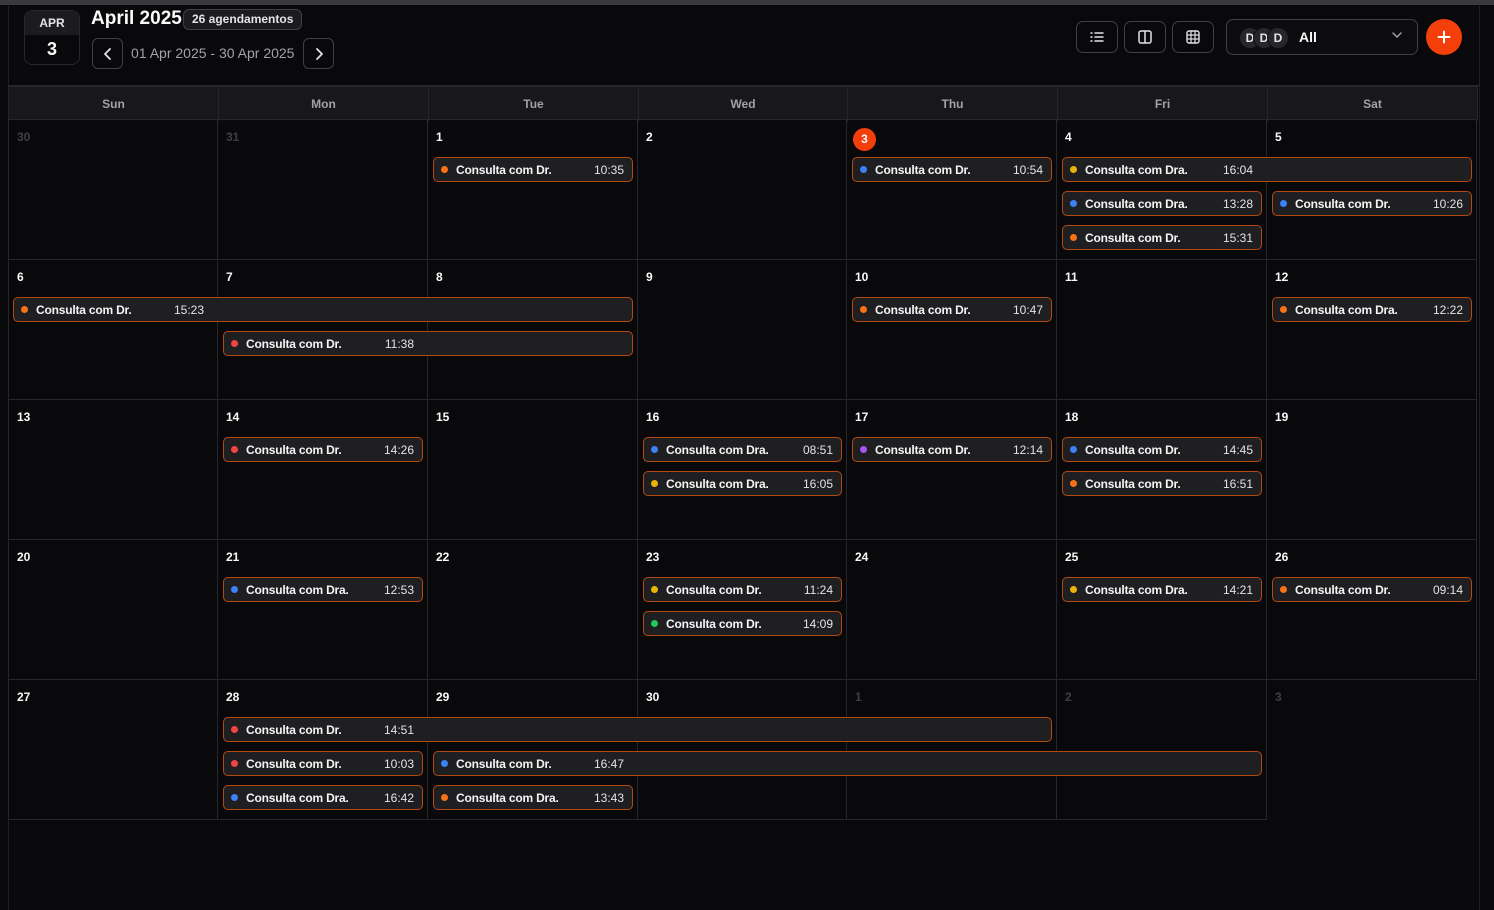 The height and width of the screenshot is (910, 1494). Describe the element at coordinates (952, 470) in the screenshot. I see `day-cell: 17` at that location.